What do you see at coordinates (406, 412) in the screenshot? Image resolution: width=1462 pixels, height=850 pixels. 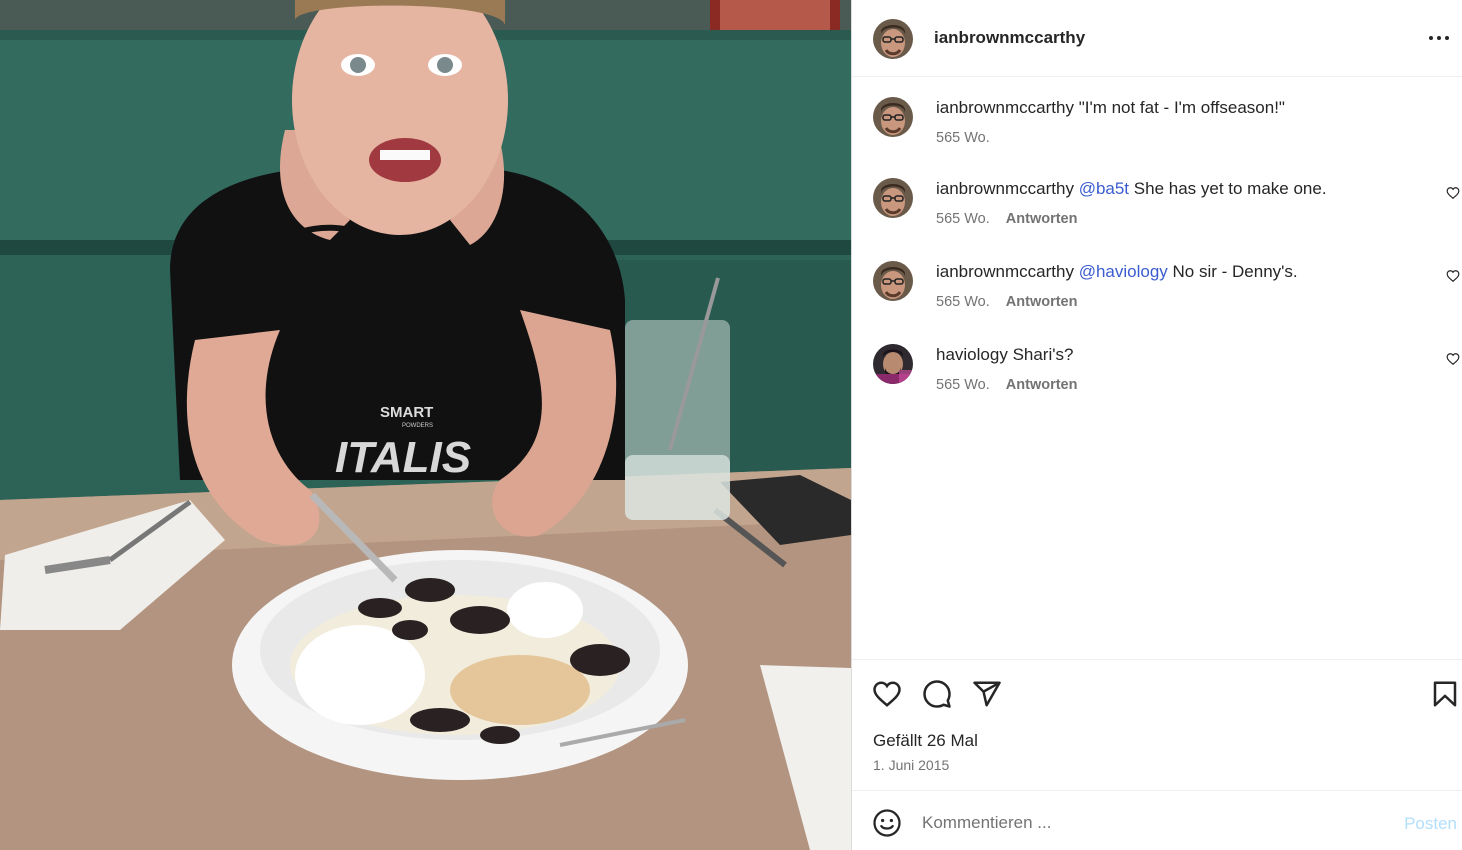 I see `shirt-text-smart: SMART` at bounding box center [406, 412].